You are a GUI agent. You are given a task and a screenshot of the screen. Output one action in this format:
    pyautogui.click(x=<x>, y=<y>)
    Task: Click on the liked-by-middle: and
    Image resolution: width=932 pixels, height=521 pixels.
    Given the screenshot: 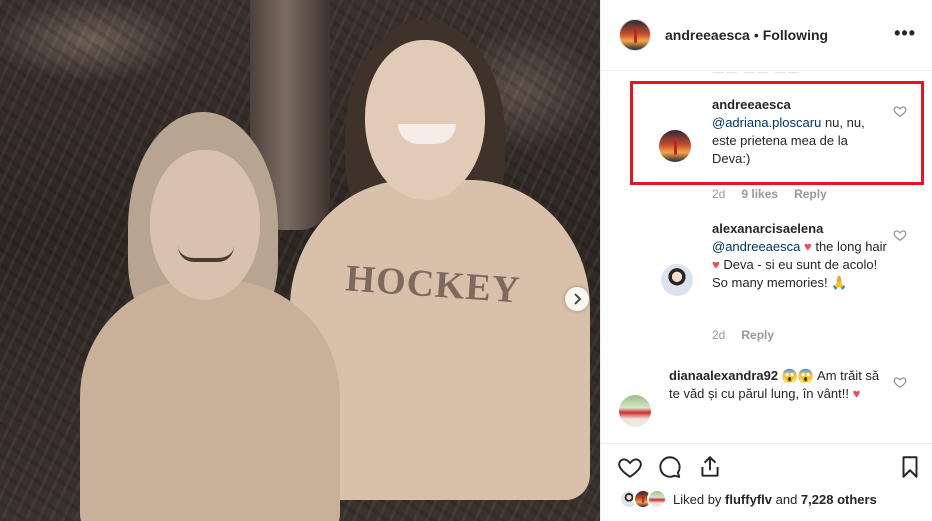 What is the action you would take?
    pyautogui.click(x=786, y=499)
    